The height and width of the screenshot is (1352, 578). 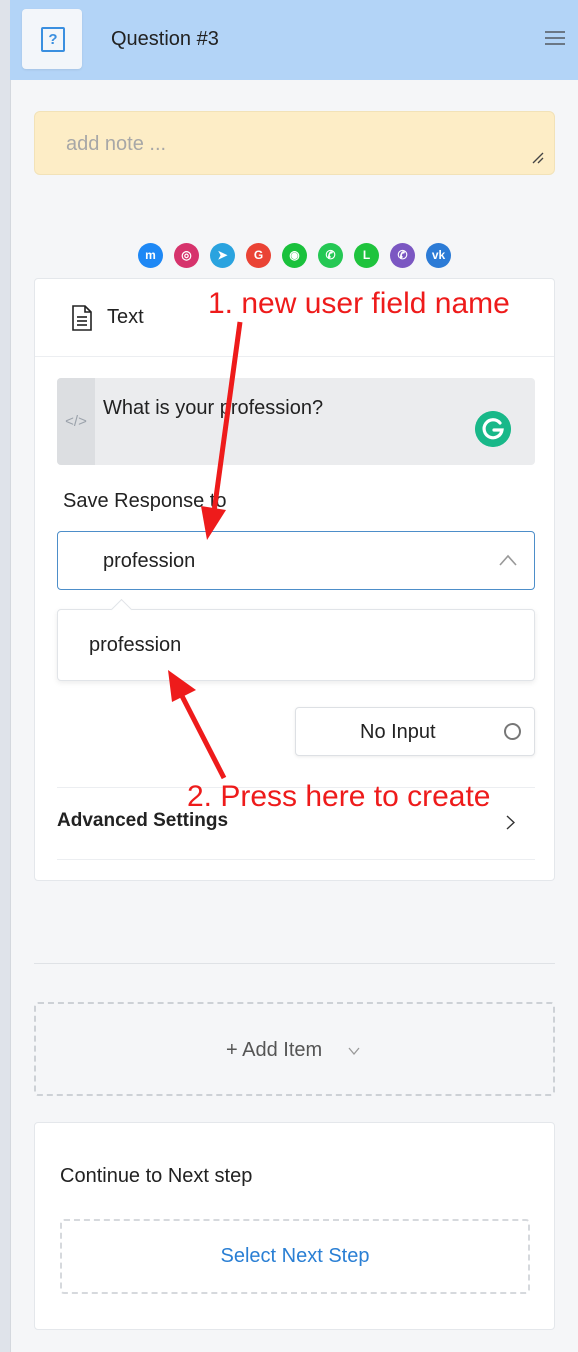 I want to click on save-response-select: profession, so click(x=296, y=560).